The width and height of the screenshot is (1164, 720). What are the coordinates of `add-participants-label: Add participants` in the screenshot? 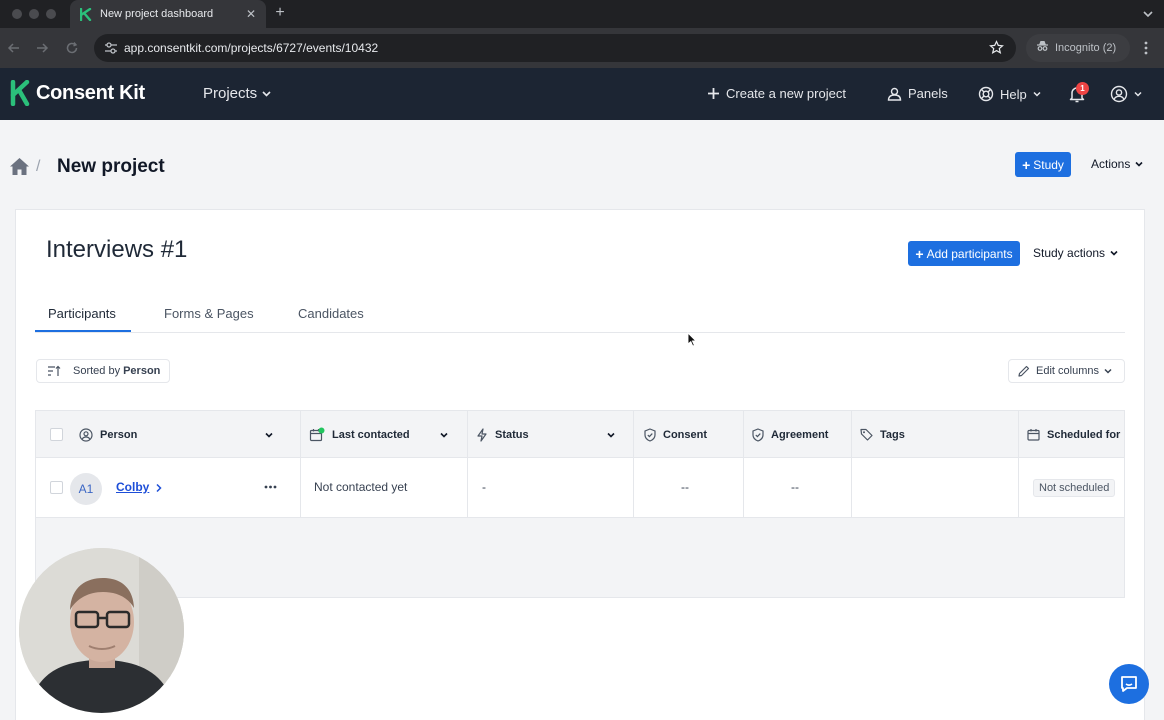 It's located at (969, 253).